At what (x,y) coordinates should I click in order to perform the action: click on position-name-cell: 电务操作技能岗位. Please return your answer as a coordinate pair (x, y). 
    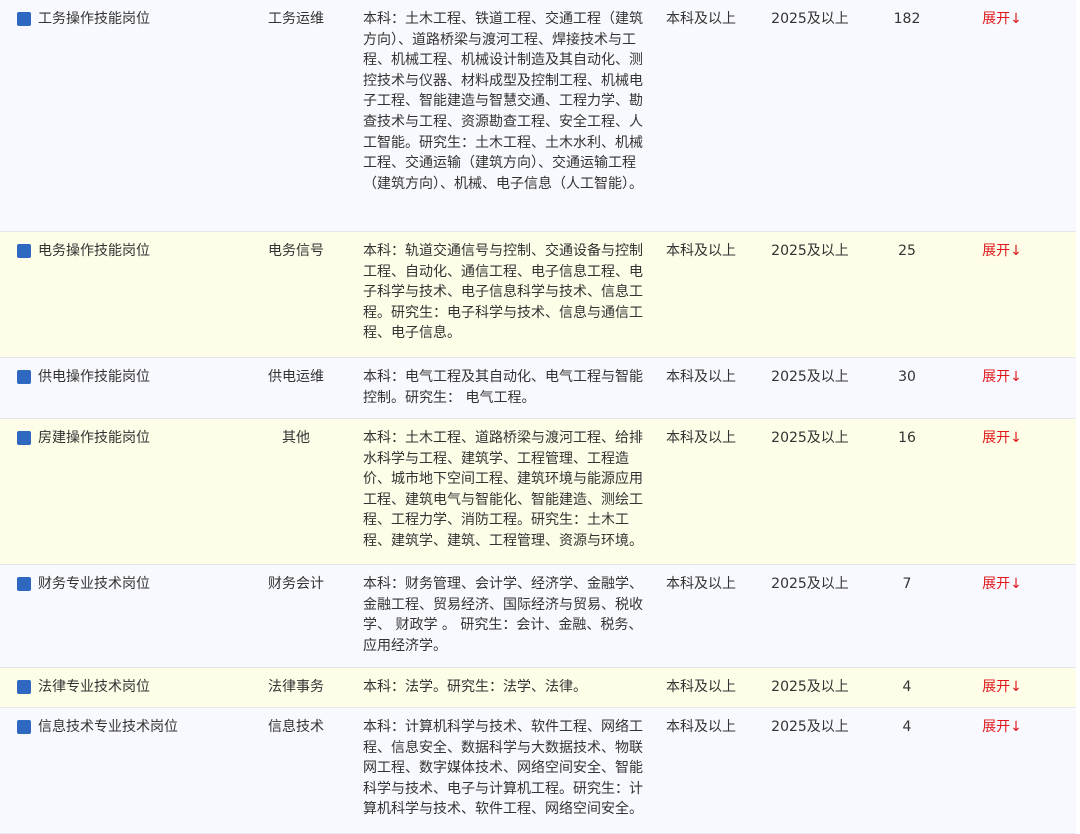
    Looking at the image, I should click on (115, 247).